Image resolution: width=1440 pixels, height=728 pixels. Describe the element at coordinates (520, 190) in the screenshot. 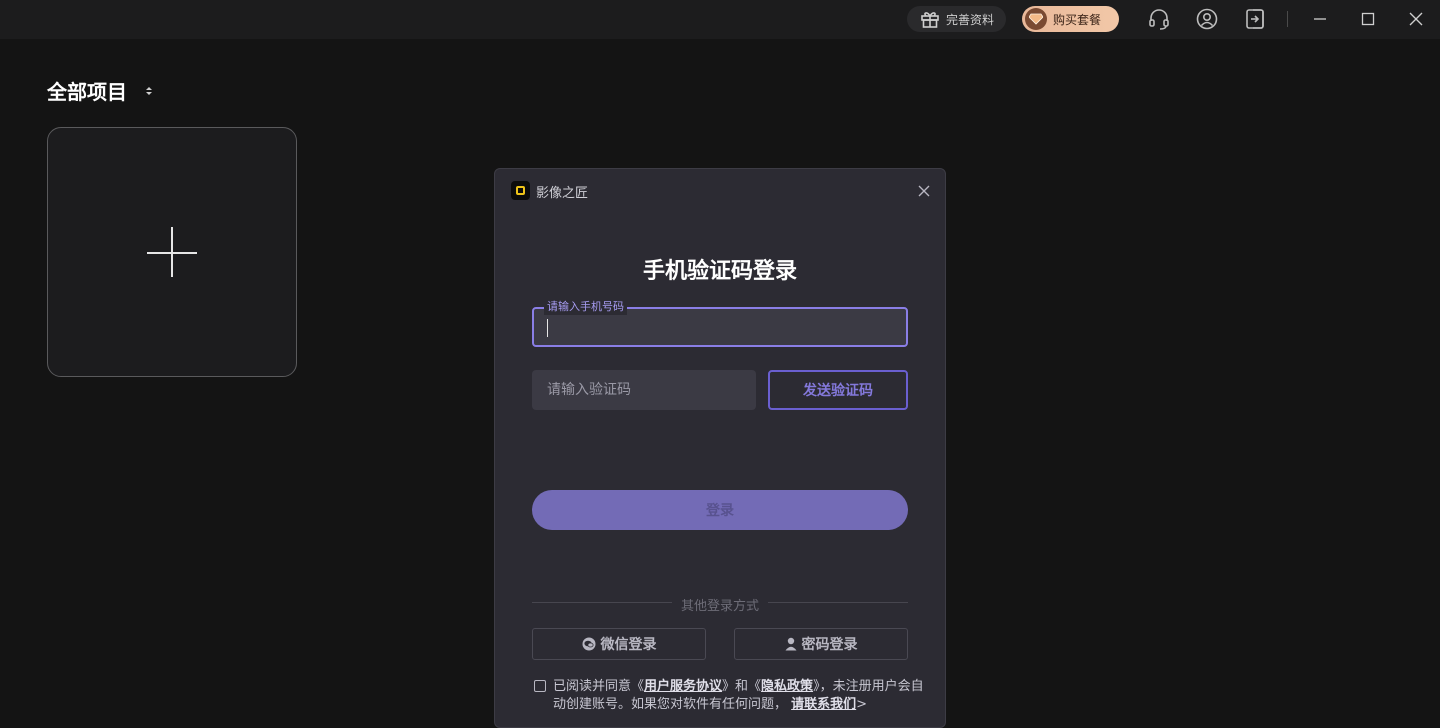

I see `app-logo-icon` at that location.